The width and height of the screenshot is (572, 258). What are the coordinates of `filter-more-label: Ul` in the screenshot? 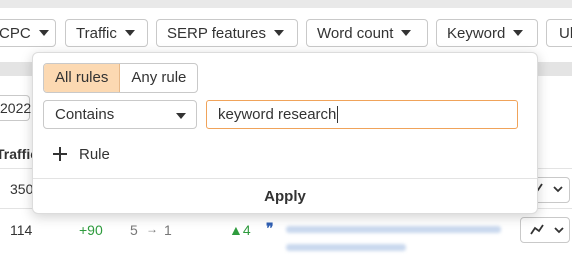 It's located at (565, 33).